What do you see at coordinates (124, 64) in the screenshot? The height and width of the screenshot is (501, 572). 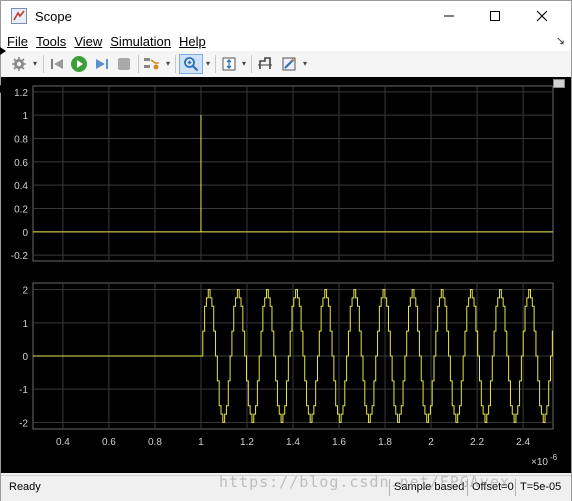 I see `stop-icon` at bounding box center [124, 64].